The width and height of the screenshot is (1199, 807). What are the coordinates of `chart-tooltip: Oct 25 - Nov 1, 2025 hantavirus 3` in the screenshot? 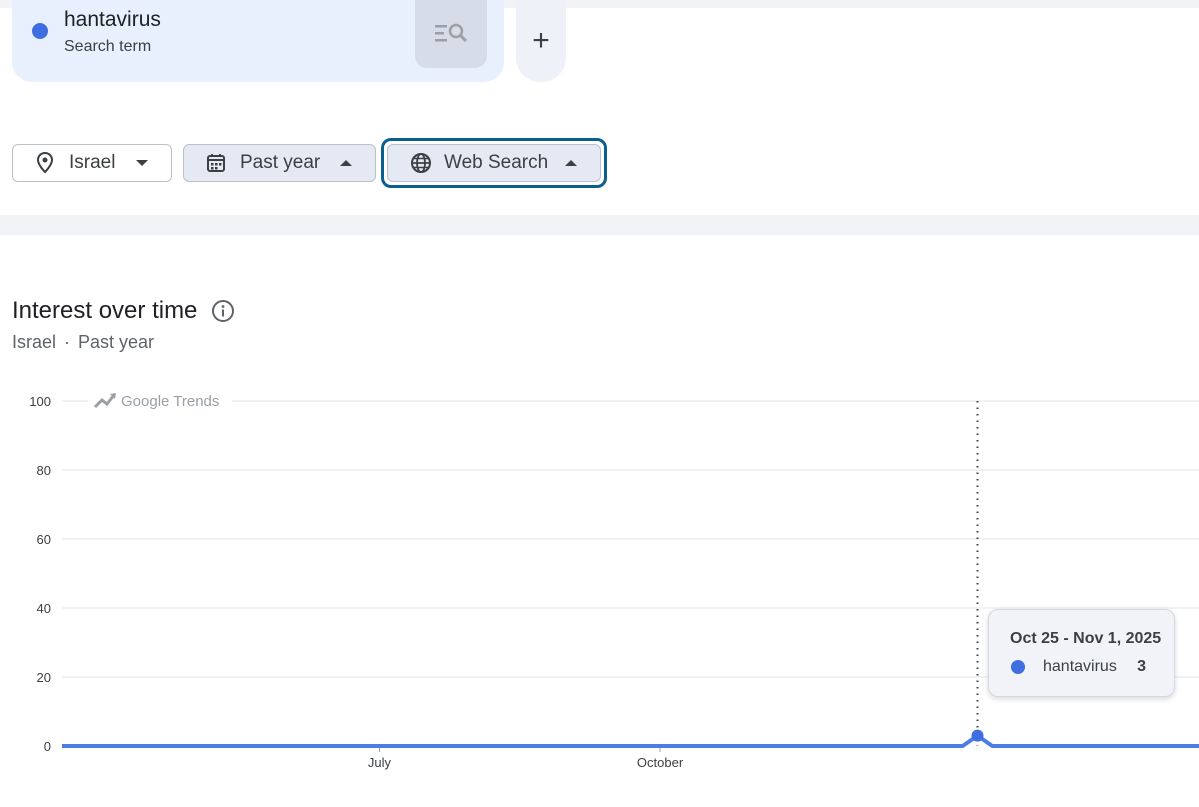 It's located at (1081, 653).